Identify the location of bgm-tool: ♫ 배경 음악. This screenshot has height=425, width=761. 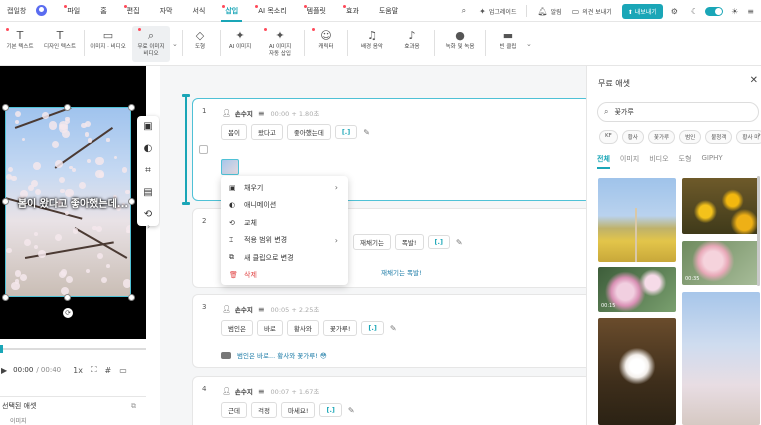
(372, 44).